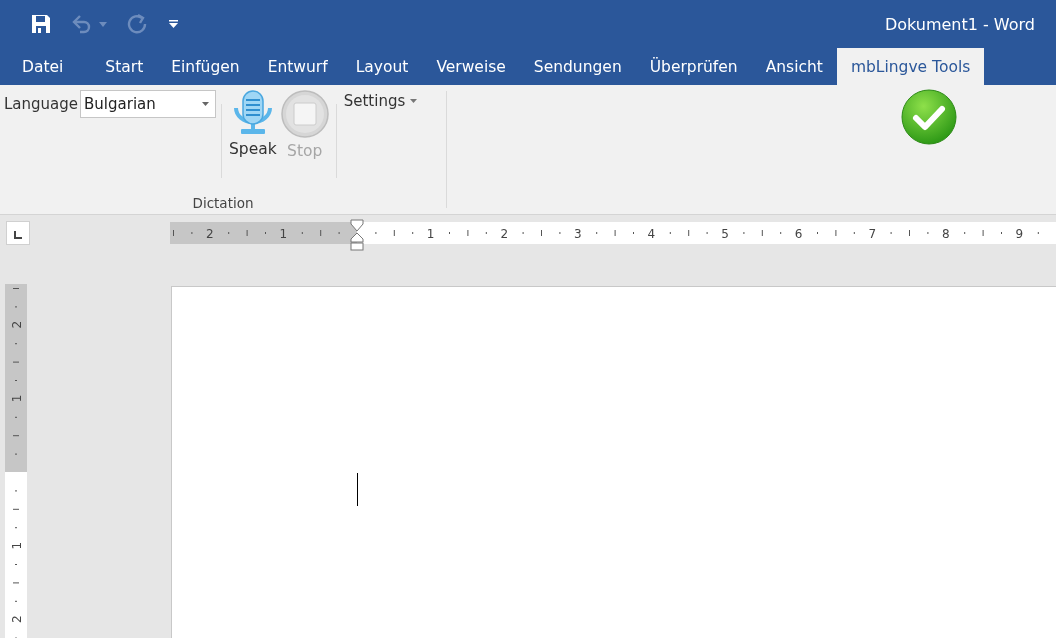 The image size is (1056, 638). Describe the element at coordinates (297, 66) in the screenshot. I see `ribbon-tab: Entwurf` at that location.